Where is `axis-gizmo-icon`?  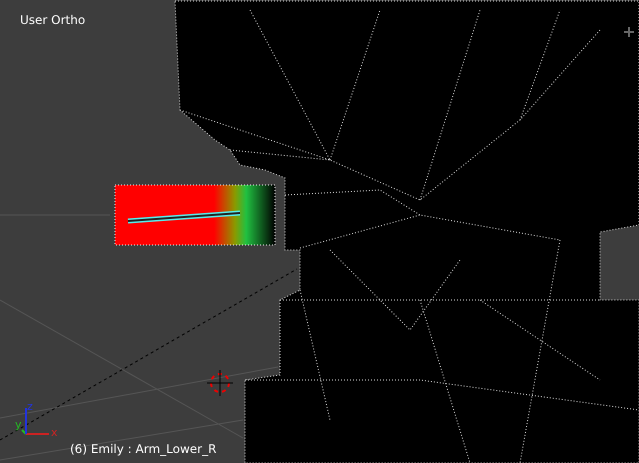 axis-gizmo-icon is located at coordinates (35, 421).